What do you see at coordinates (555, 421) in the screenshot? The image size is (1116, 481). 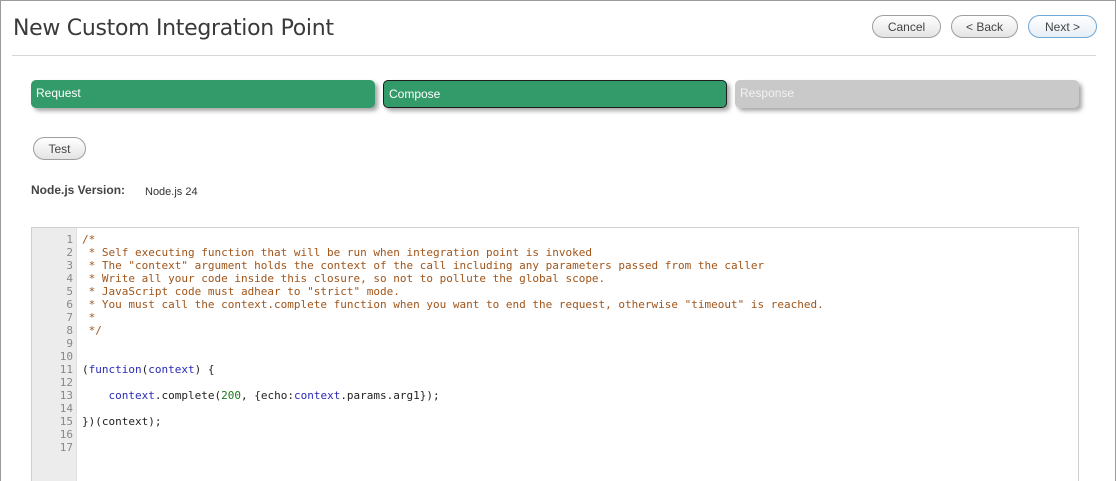 I see `code-line: 15 })(context);` at bounding box center [555, 421].